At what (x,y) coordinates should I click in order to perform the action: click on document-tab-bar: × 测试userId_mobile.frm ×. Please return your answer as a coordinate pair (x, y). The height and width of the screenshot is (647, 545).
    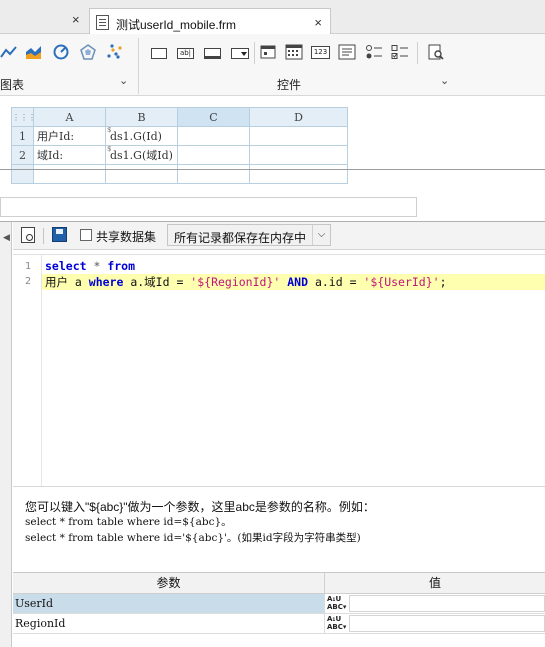
    Looking at the image, I should click on (272, 17).